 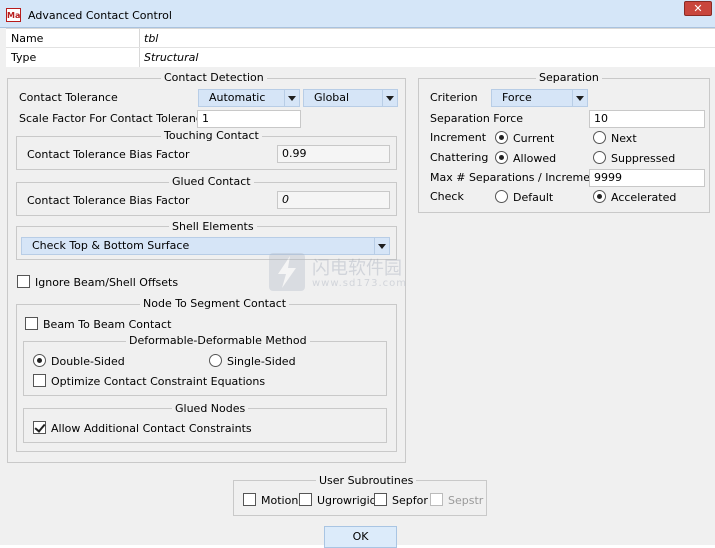 What do you see at coordinates (171, 57) in the screenshot?
I see `type-value: Structural` at bounding box center [171, 57].